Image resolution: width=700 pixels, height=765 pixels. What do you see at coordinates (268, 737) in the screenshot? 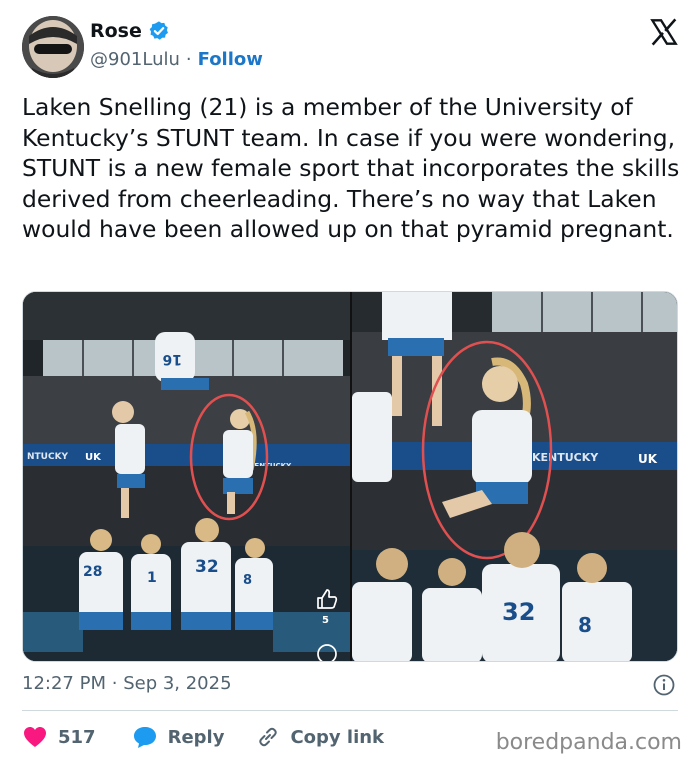
I see `link-icon` at bounding box center [268, 737].